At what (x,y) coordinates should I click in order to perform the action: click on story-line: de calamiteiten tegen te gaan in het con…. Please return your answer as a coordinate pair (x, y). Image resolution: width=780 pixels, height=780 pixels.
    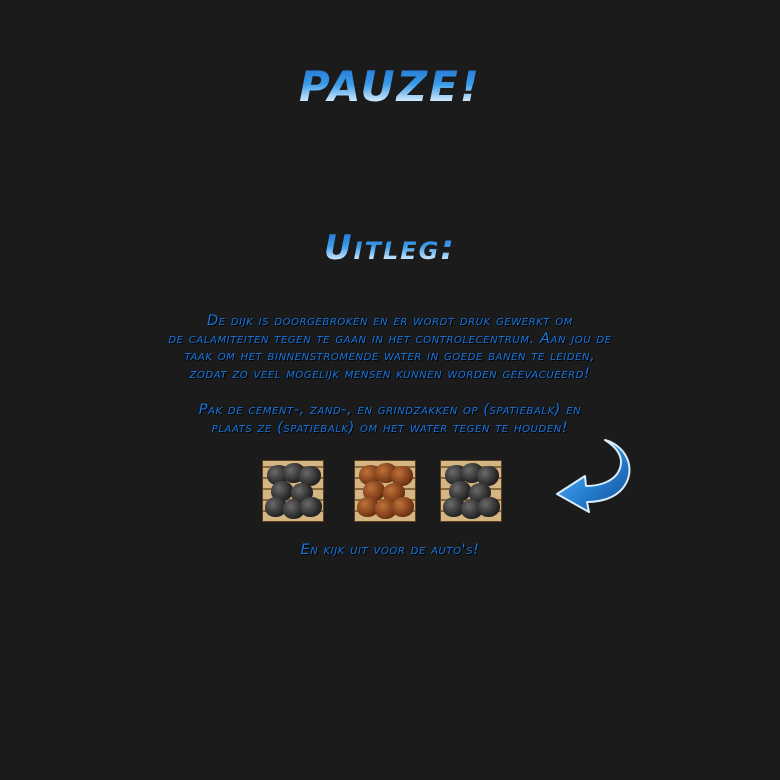
    Looking at the image, I should click on (390, 338).